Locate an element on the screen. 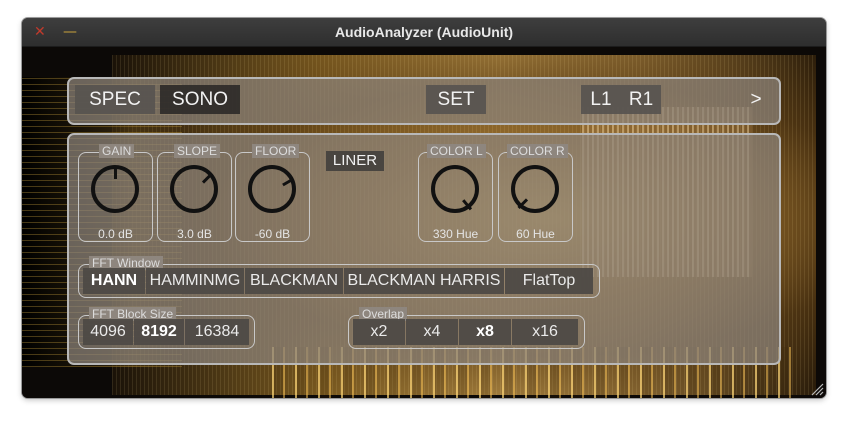  left-channel-button: L1 is located at coordinates (601, 99).